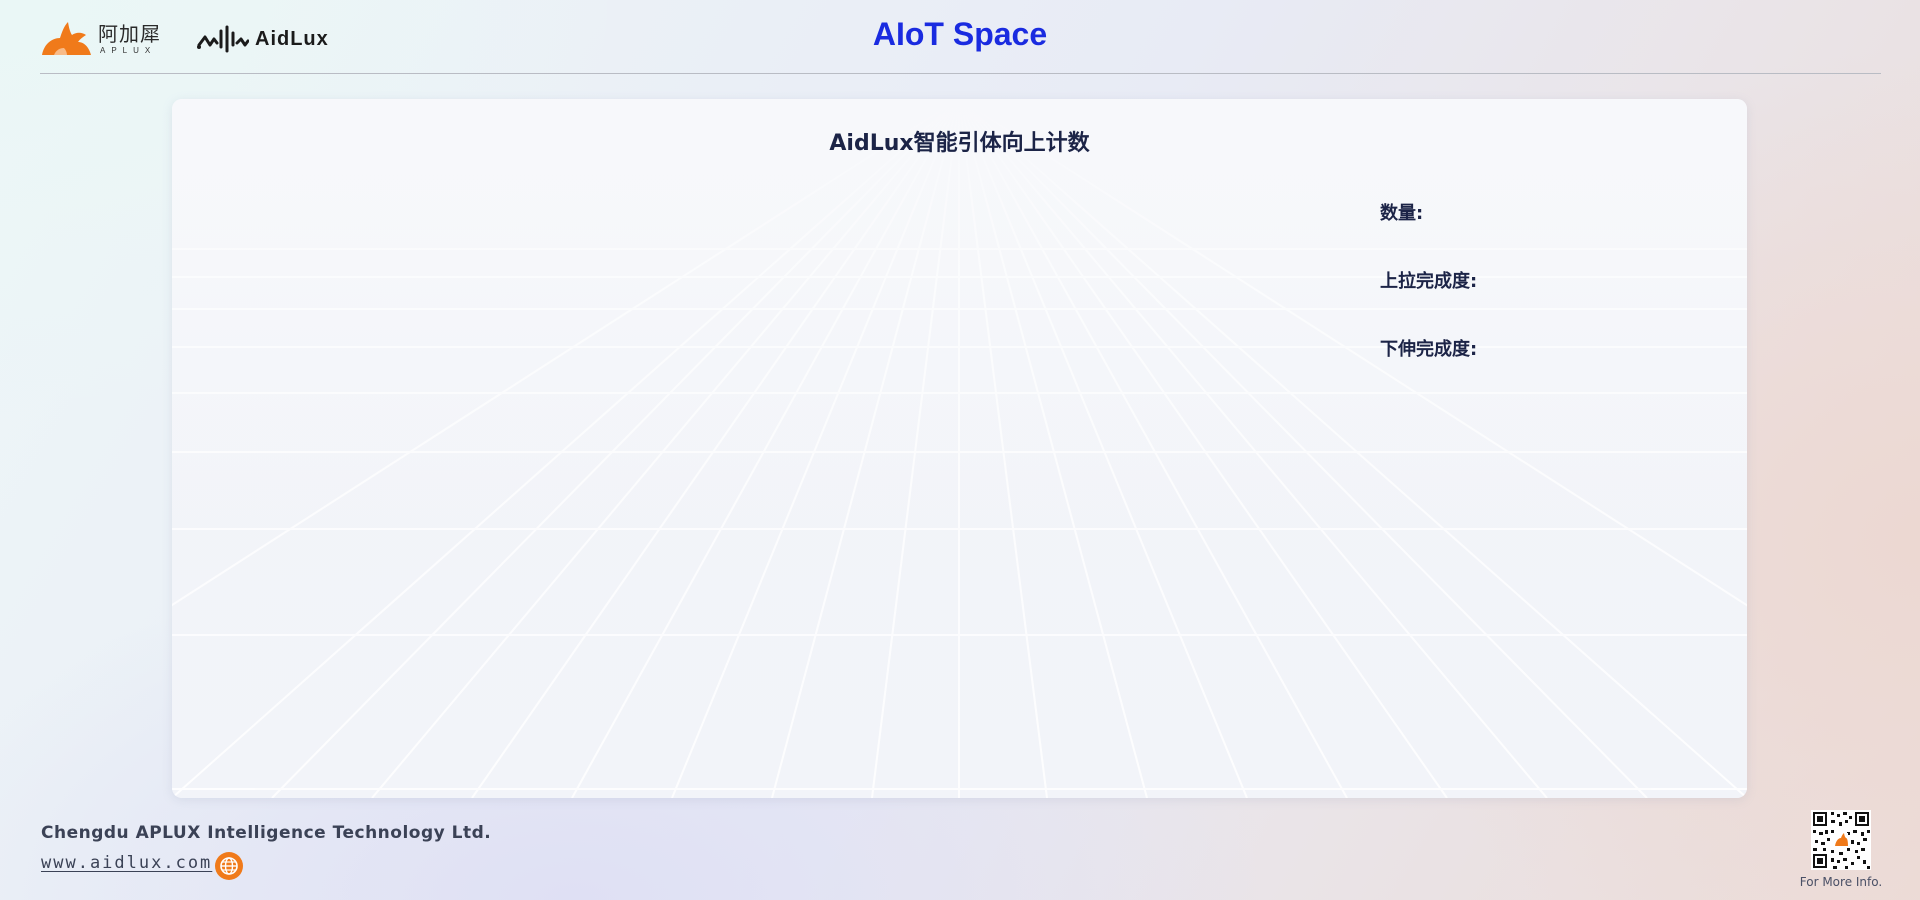 The image size is (1920, 900). I want to click on stat-count-label: 数量:, so click(1402, 213).